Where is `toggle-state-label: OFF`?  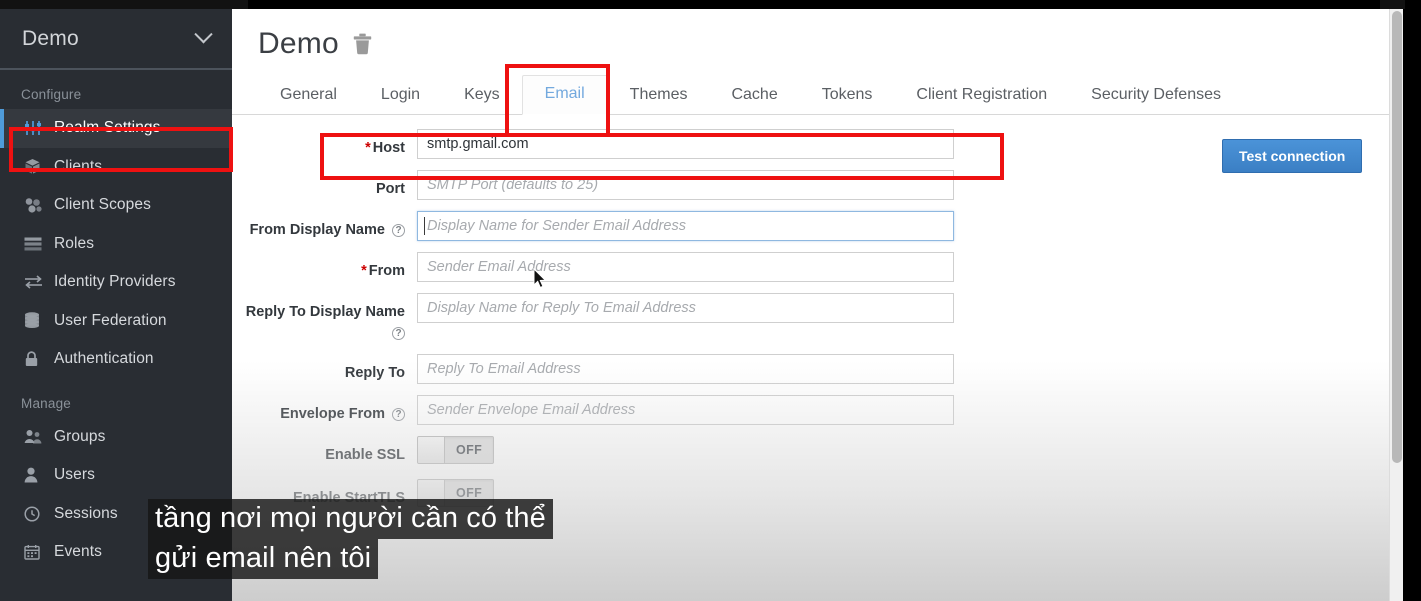 toggle-state-label: OFF is located at coordinates (469, 450).